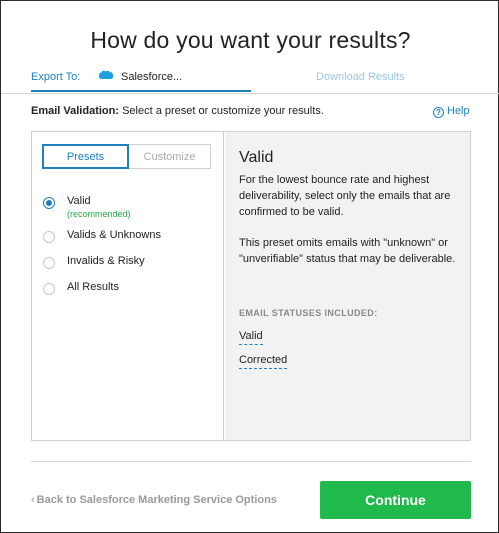 Image resolution: width=499 pixels, height=533 pixels. Describe the element at coordinates (75, 111) in the screenshot. I see `email-validation-label: Email Validation:` at that location.